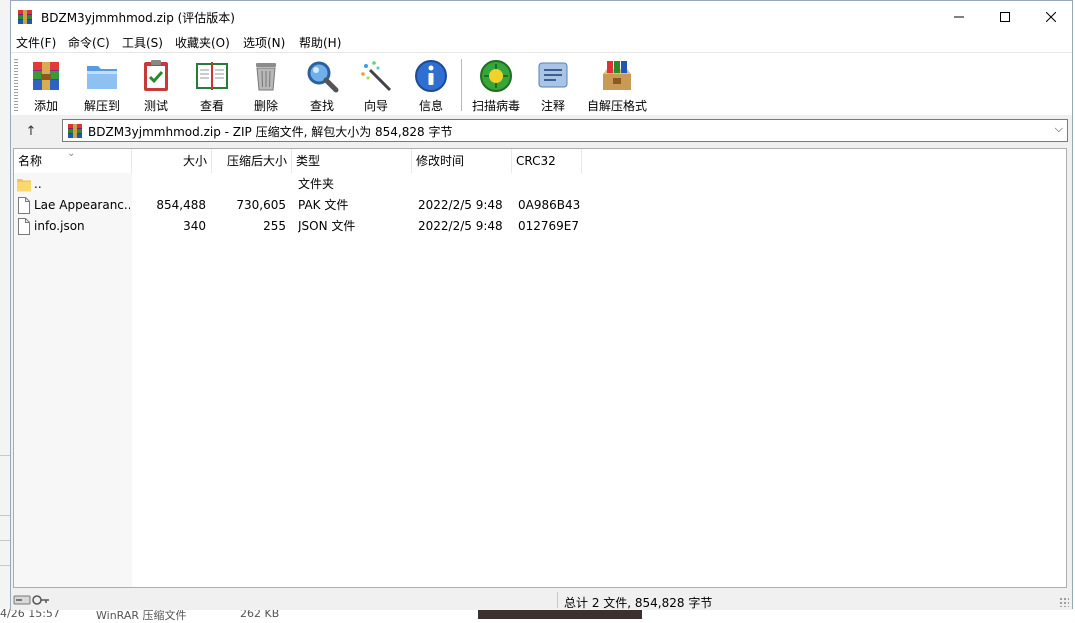 The height and width of the screenshot is (623, 1075). I want to click on chevron-down-icon: ⌵, so click(1059, 129).